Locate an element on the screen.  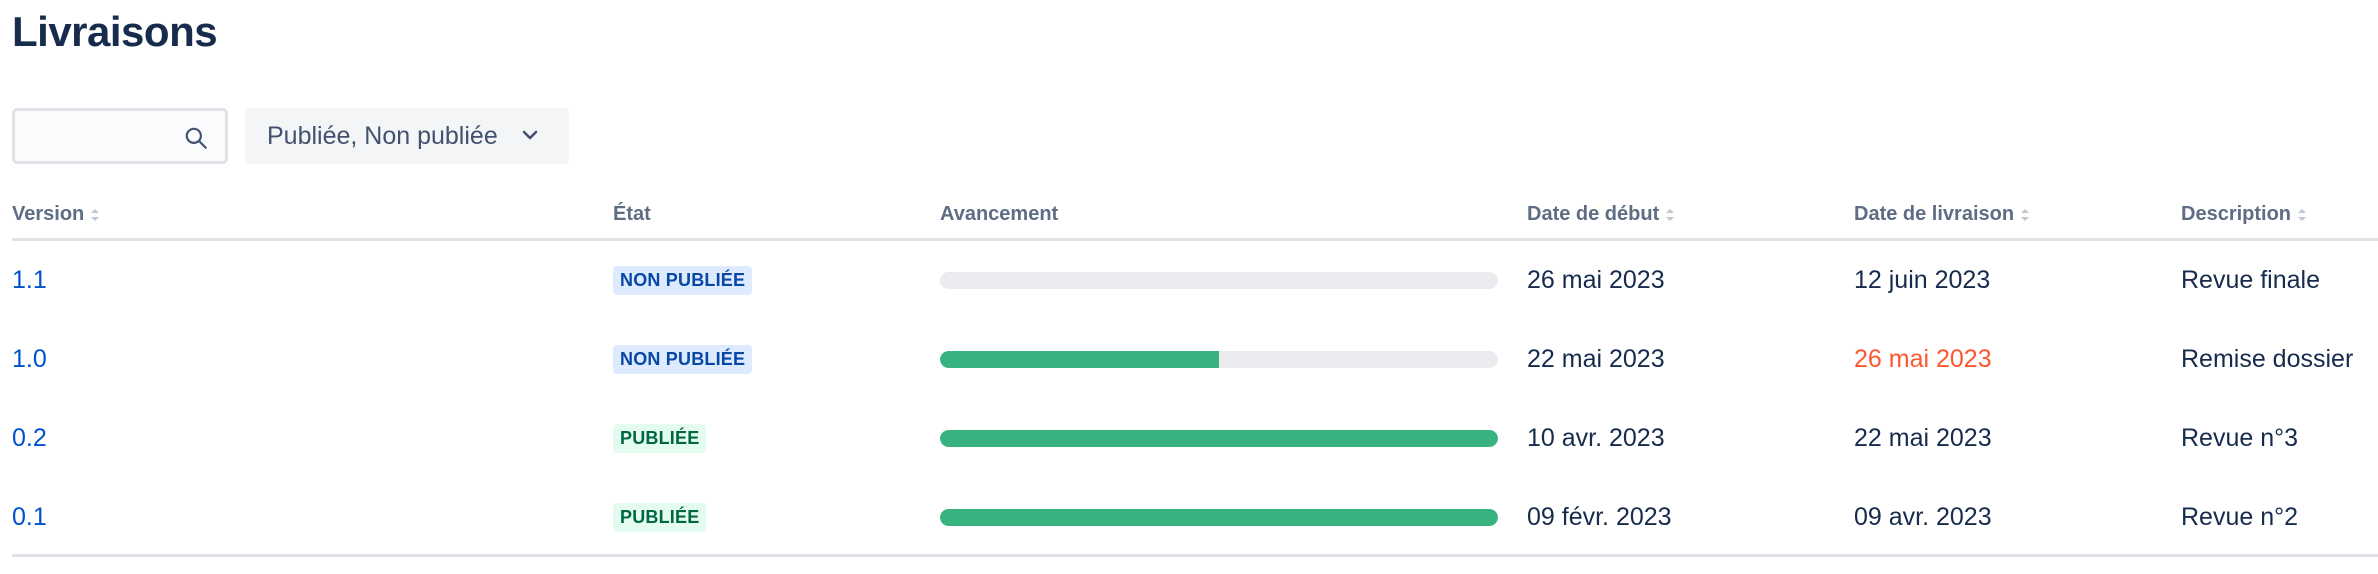
column-header-version: Version is located at coordinates (56, 214).